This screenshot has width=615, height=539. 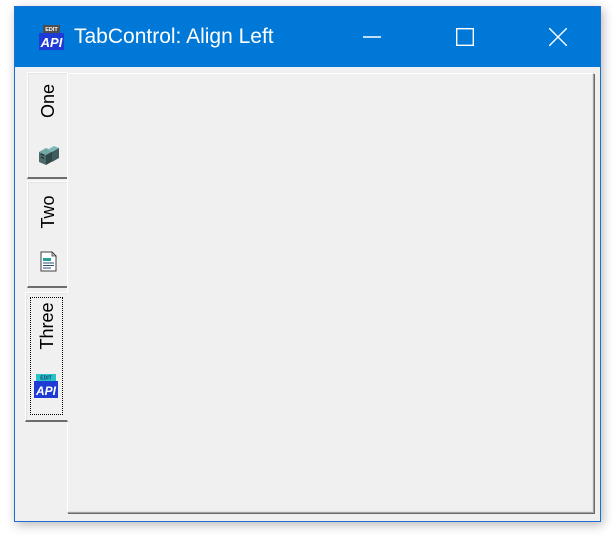 I want to click on books-icon, so click(x=49, y=155).